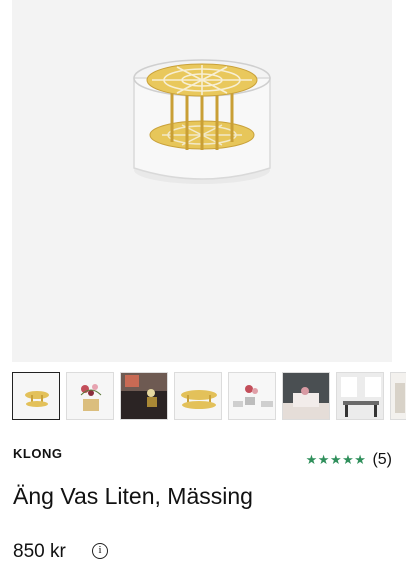 This screenshot has height=575, width=406. I want to click on thumbnail-vase-partial, so click(398, 396).